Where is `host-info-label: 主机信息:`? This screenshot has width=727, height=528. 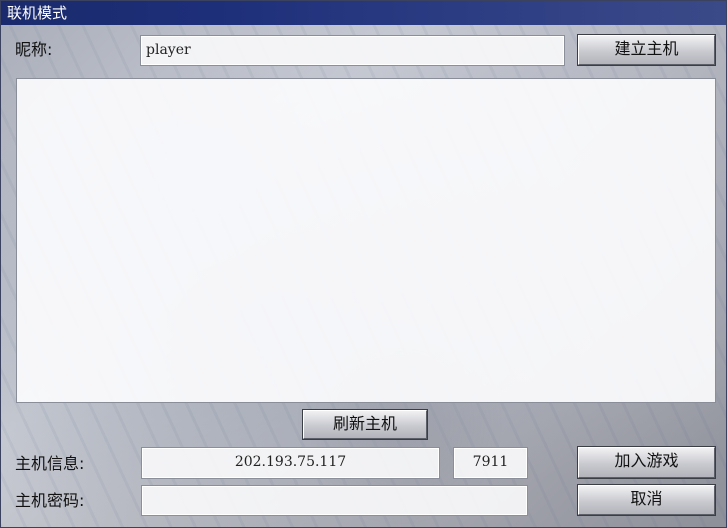 host-info-label: 主机信息: is located at coordinates (50, 463).